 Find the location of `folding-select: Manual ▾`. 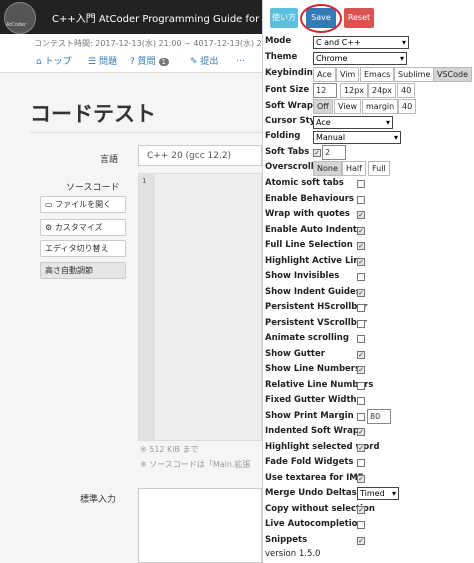

folding-select: Manual ▾ is located at coordinates (357, 137).